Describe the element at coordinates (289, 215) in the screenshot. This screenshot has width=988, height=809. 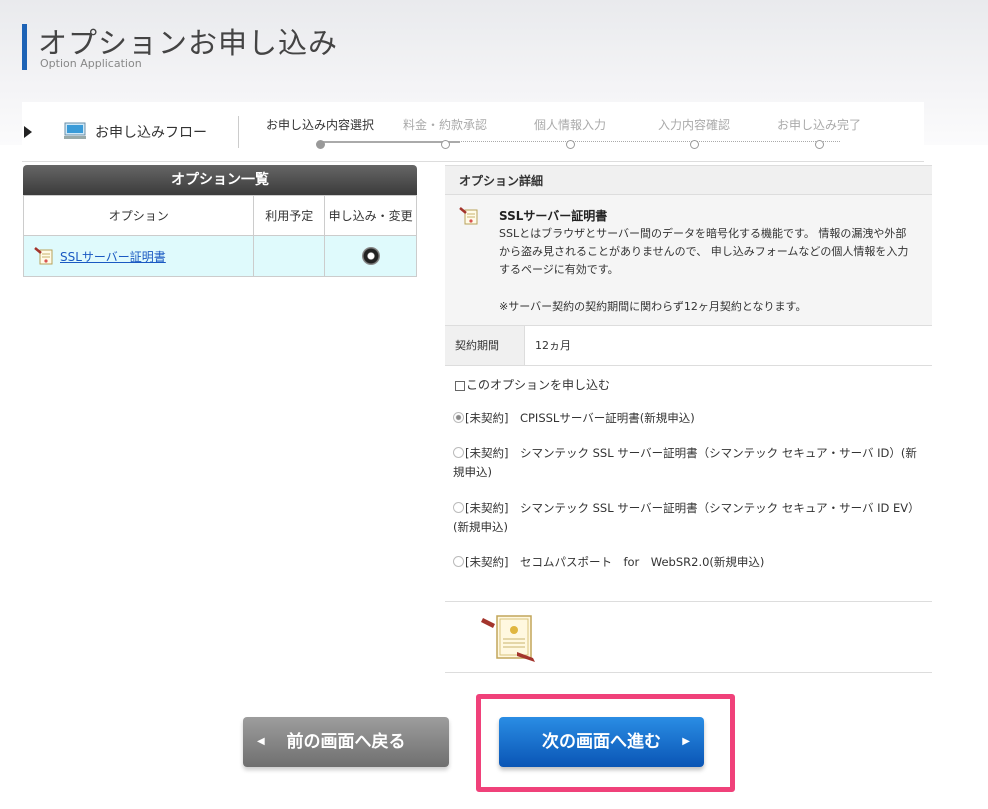
I see `column-header-usage: 利用予定` at that location.